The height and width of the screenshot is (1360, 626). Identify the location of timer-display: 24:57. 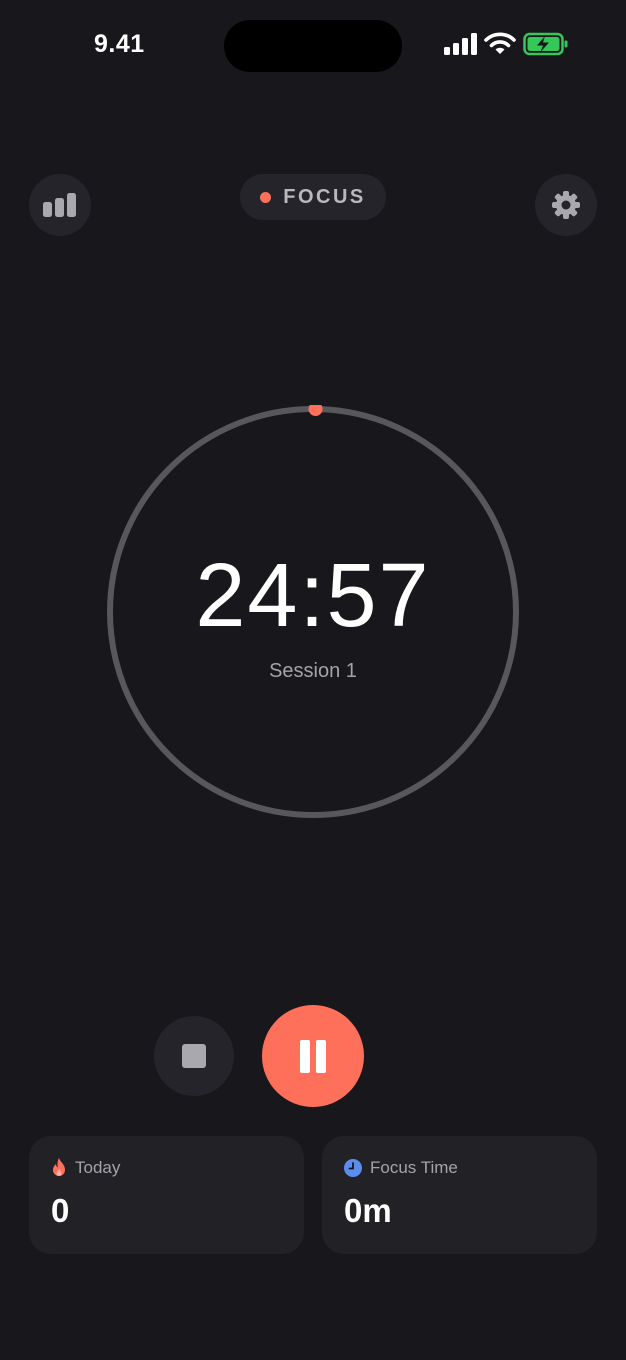
(313, 596).